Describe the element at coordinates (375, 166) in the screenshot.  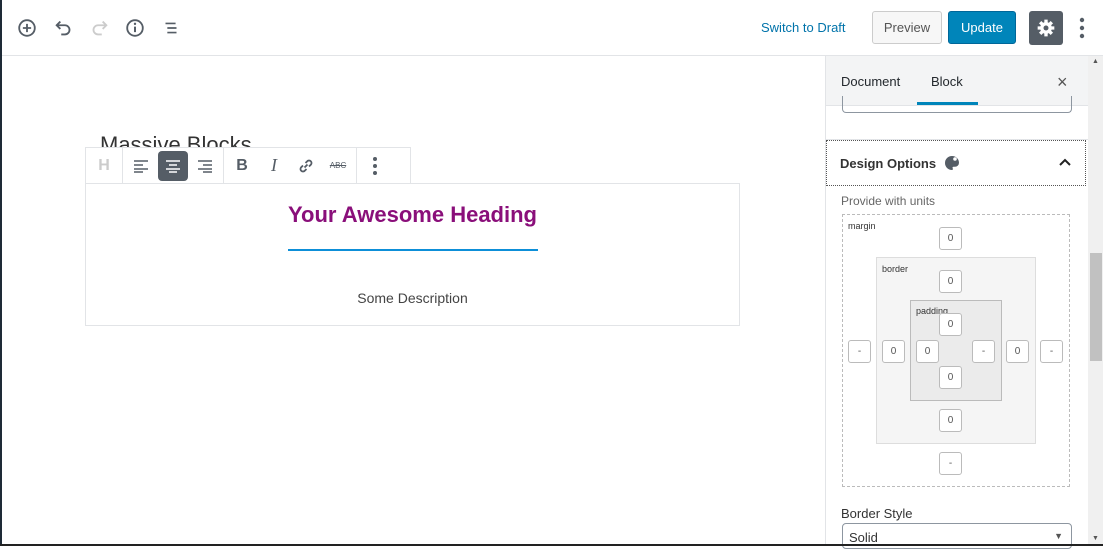
I see `block-more-icon` at that location.